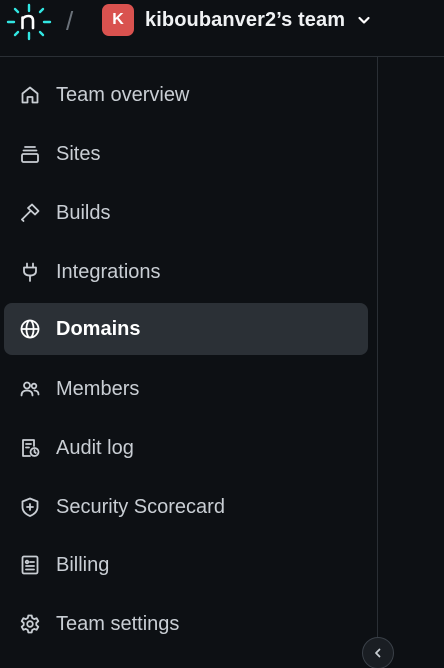  I want to click on audit-log-icon, so click(30, 448).